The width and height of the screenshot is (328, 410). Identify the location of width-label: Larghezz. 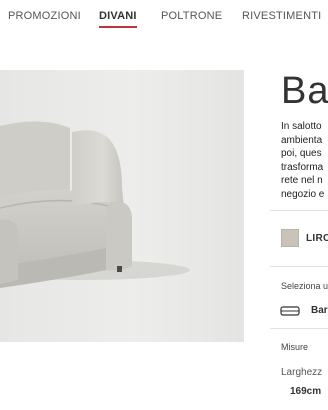
(302, 372).